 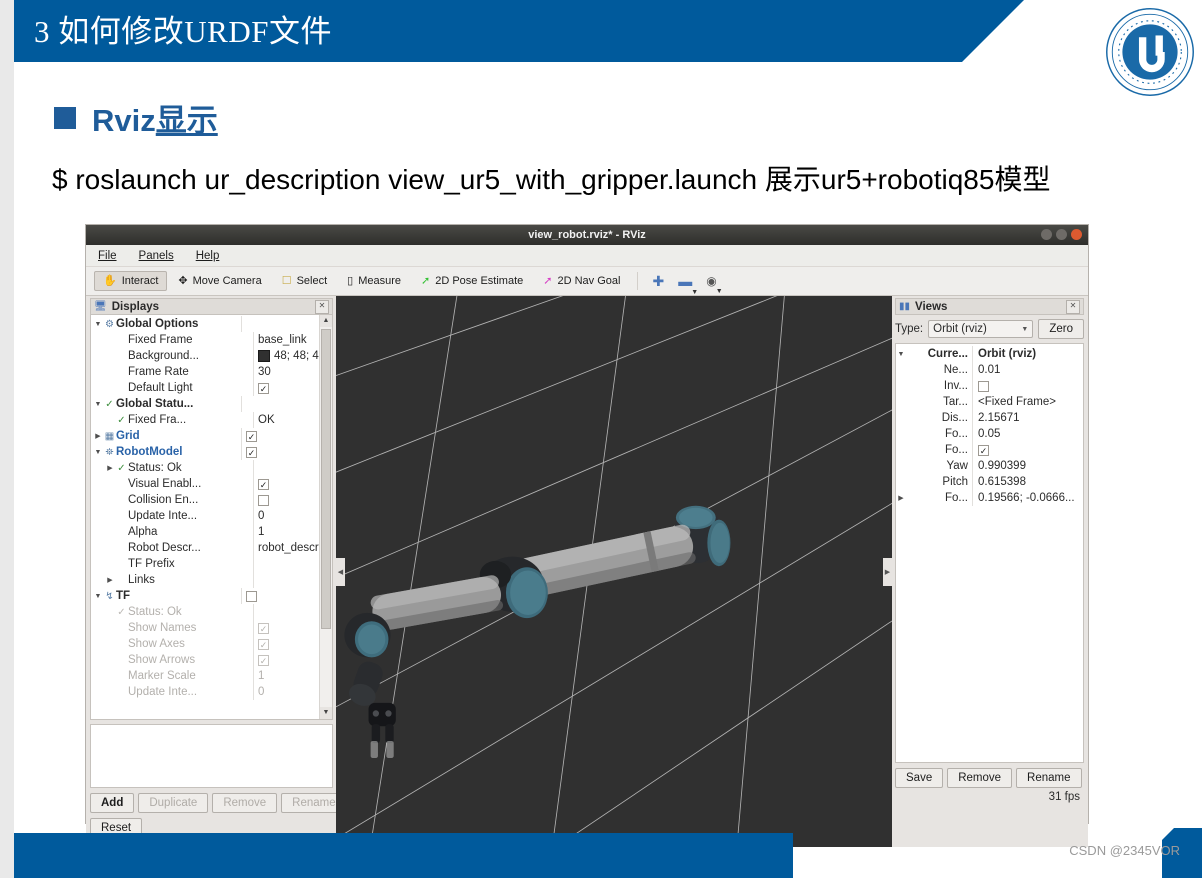 I want to click on tool-measure: ▯ Measure, so click(x=374, y=281).